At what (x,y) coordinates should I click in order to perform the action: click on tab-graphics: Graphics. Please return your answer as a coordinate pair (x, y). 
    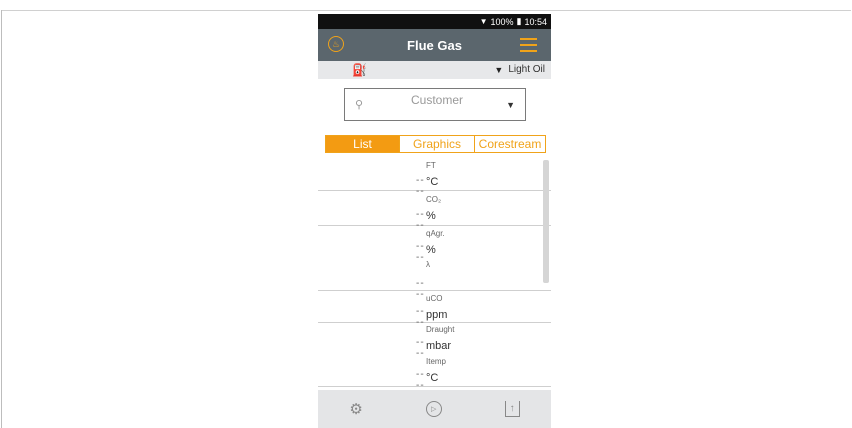
    Looking at the image, I should click on (436, 144).